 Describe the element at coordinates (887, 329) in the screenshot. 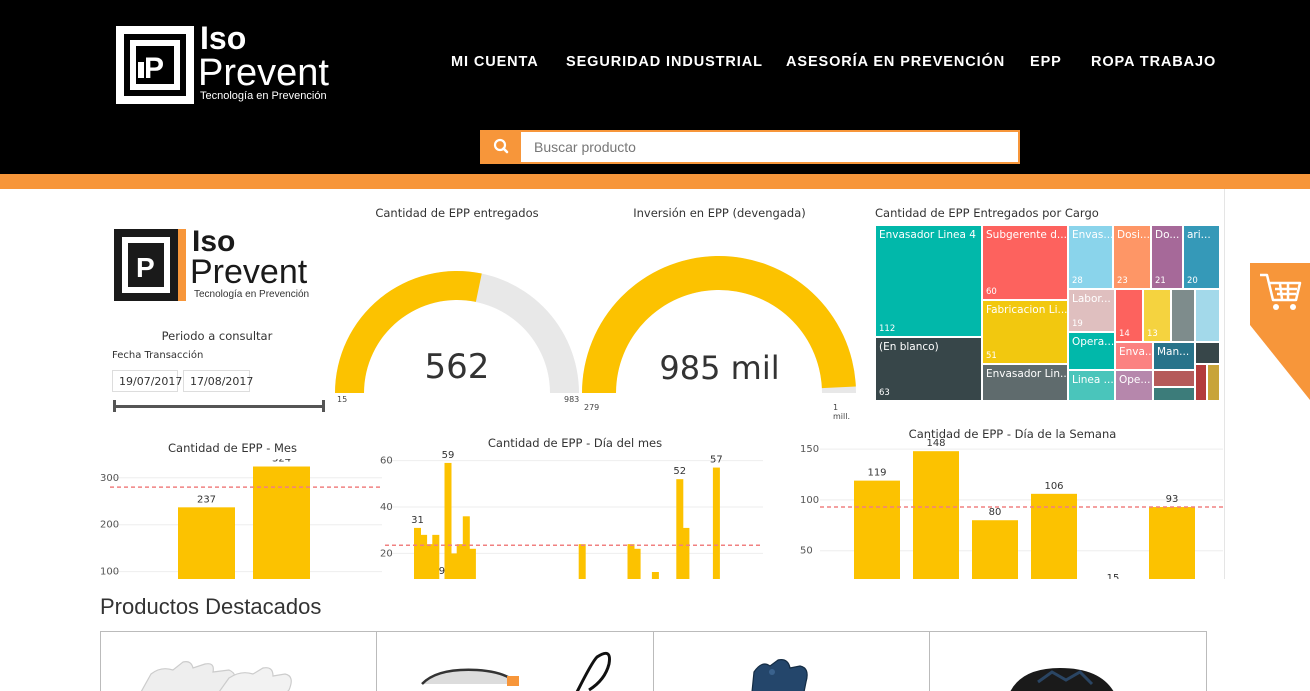

I see `treemap-cell-value: 112` at that location.